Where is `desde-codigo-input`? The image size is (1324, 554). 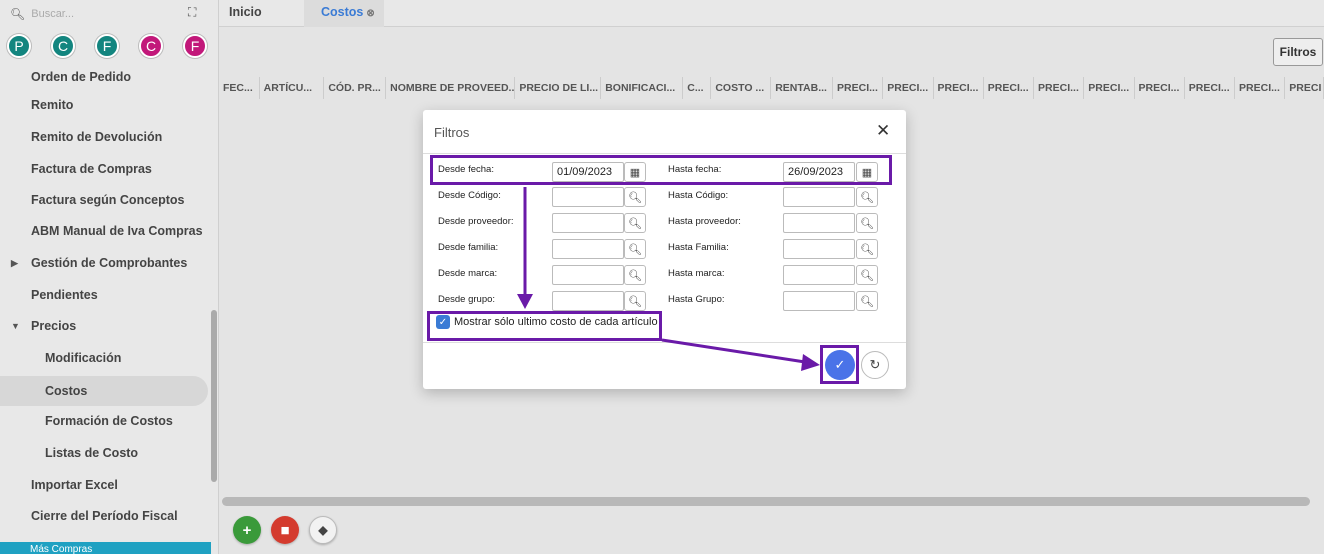
desde-codigo-input is located at coordinates (588, 197).